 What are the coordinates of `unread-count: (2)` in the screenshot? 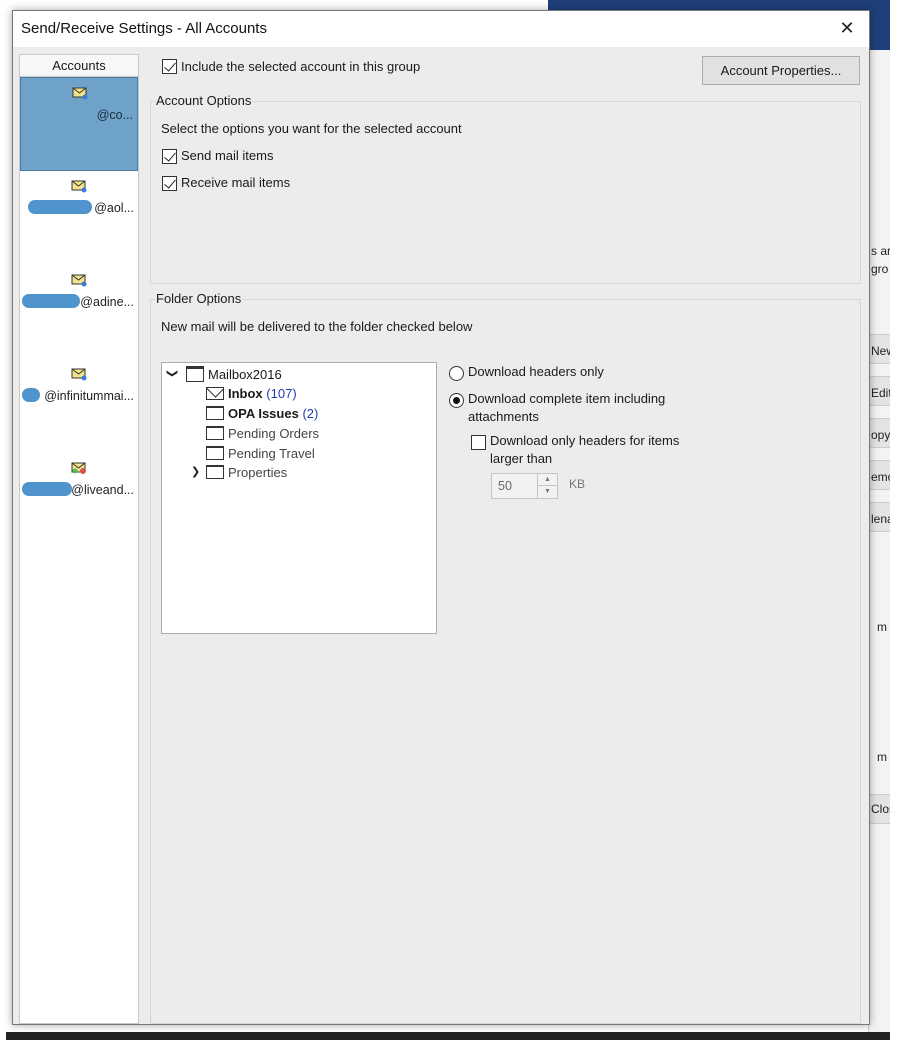 It's located at (310, 413).